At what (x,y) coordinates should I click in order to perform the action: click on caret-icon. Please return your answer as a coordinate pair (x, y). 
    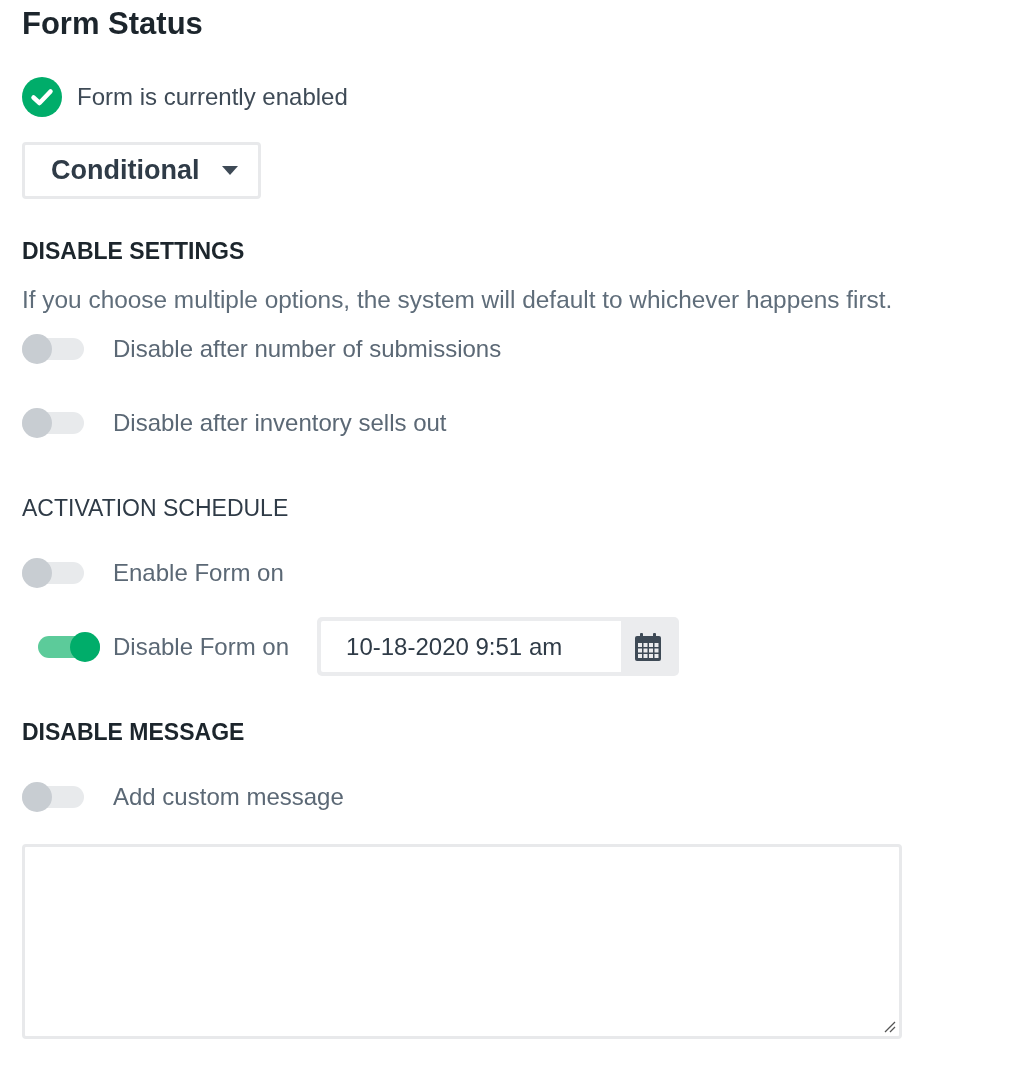
    Looking at the image, I should click on (230, 170).